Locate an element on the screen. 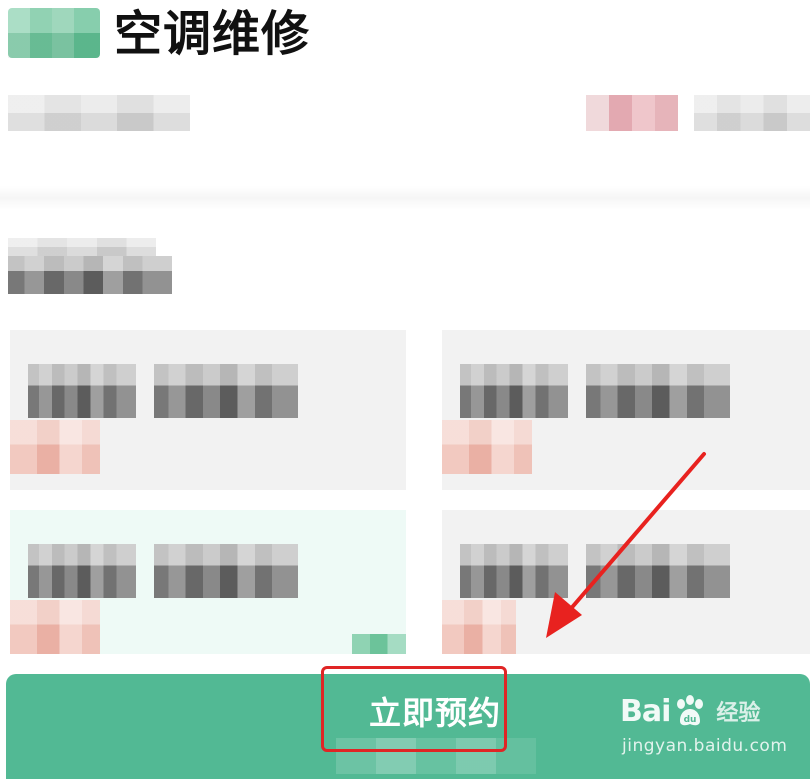  book-now-button: 立即预约 is located at coordinates (408, 726).